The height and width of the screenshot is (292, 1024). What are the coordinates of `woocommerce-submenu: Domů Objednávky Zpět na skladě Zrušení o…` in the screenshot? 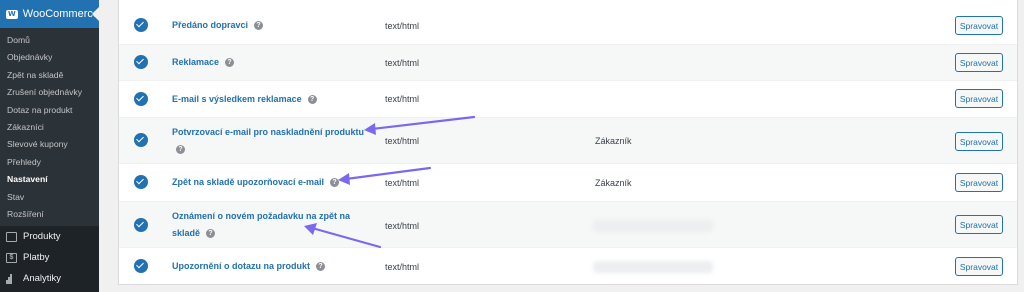 It's located at (49, 127).